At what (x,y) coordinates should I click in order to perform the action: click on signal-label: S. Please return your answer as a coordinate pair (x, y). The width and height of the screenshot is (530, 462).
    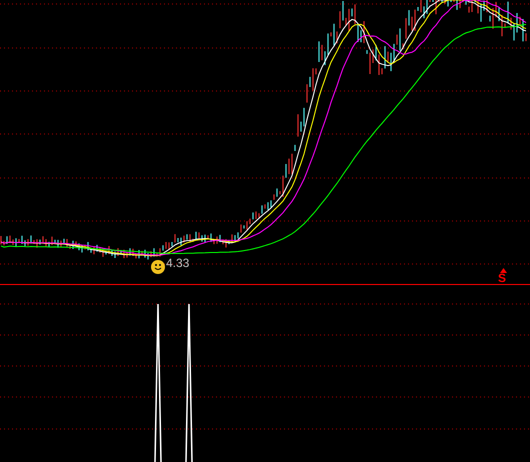
    Looking at the image, I should click on (502, 278).